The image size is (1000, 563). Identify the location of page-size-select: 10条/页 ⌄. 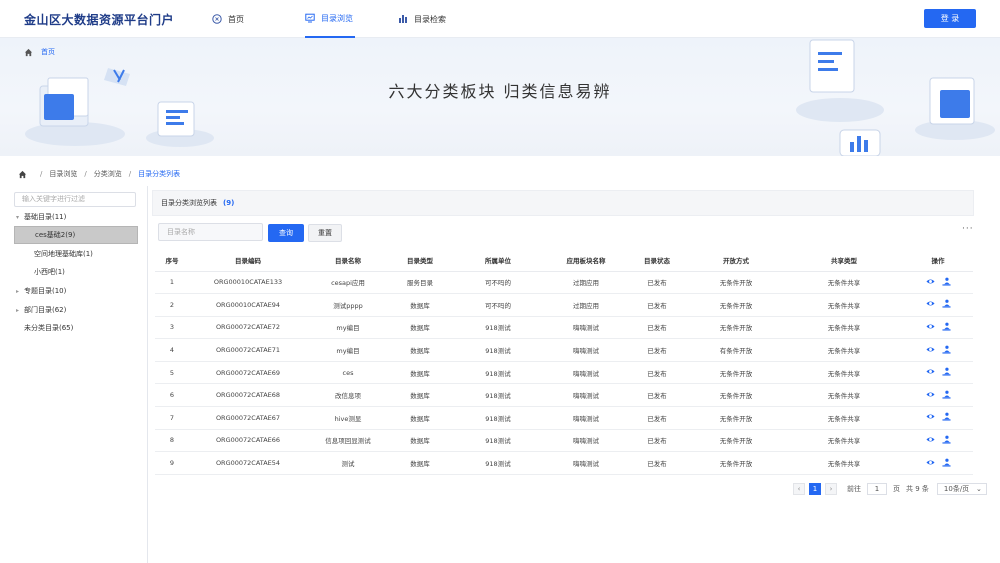
(961, 489).